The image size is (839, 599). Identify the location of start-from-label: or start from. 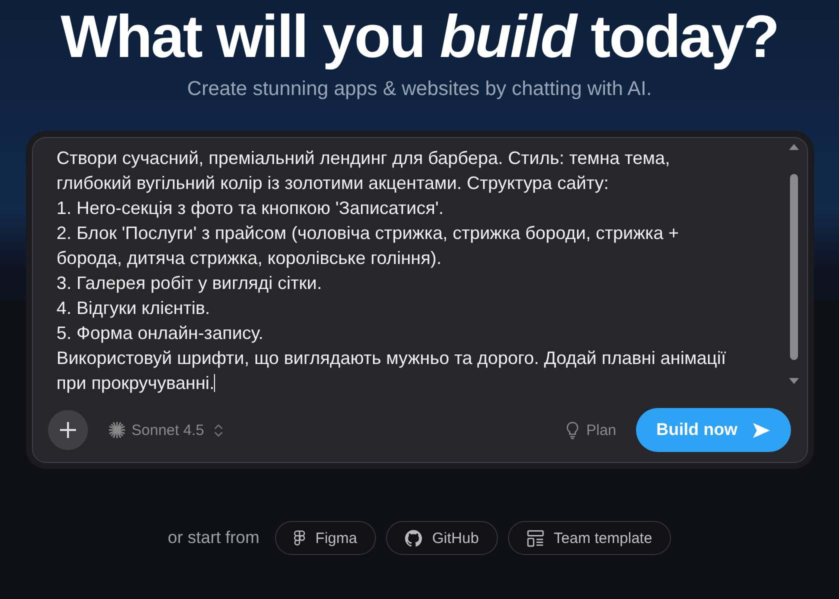
(214, 538).